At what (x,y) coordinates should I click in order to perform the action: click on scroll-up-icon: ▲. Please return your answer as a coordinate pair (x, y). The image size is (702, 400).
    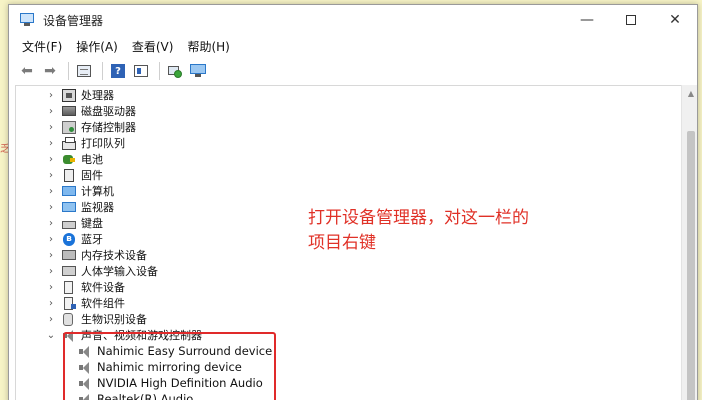
    Looking at the image, I should click on (689, 93).